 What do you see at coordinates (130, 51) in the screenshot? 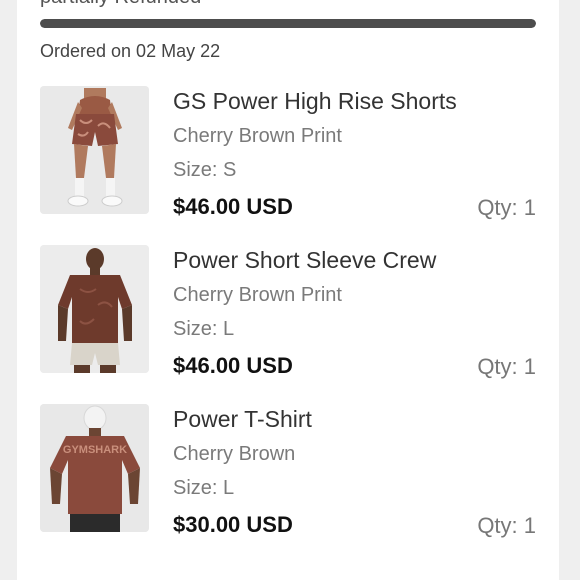
I see `ordered-date: Ordered on 02 May 22` at bounding box center [130, 51].